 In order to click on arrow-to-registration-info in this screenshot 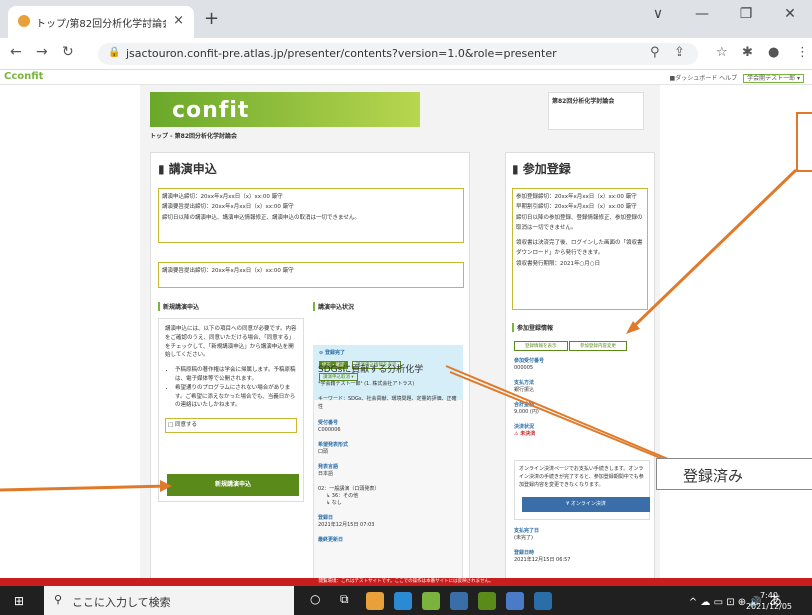, I will do `click(713, 250)`.